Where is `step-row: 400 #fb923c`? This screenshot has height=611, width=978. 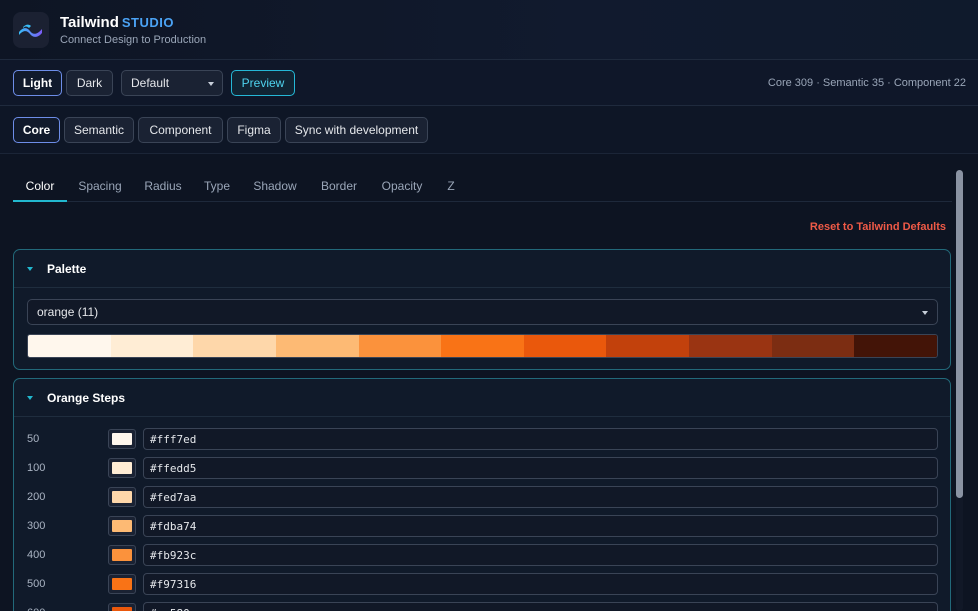
step-row: 400 #fb923c is located at coordinates (482, 556).